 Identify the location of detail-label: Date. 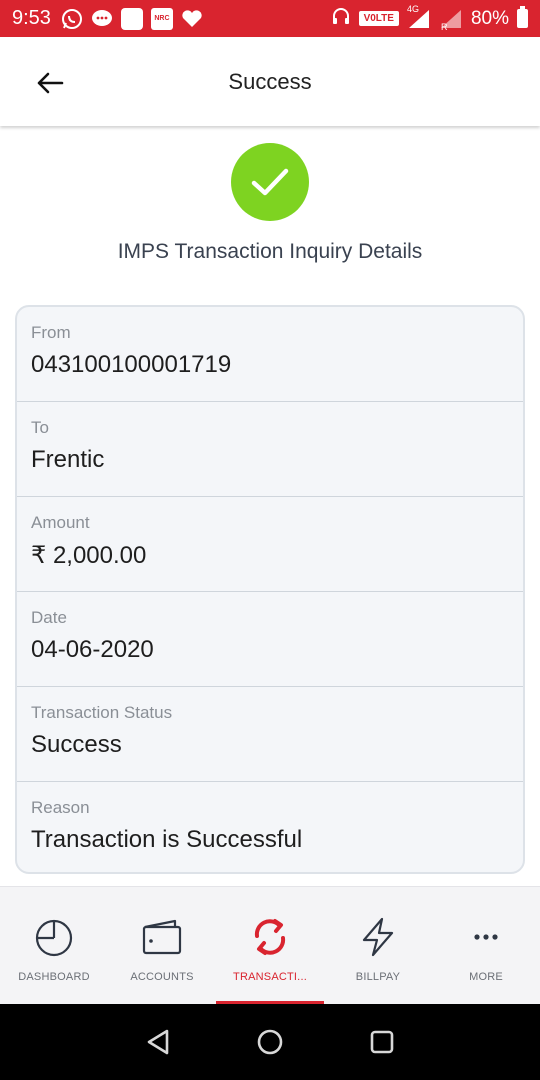
(49, 617).